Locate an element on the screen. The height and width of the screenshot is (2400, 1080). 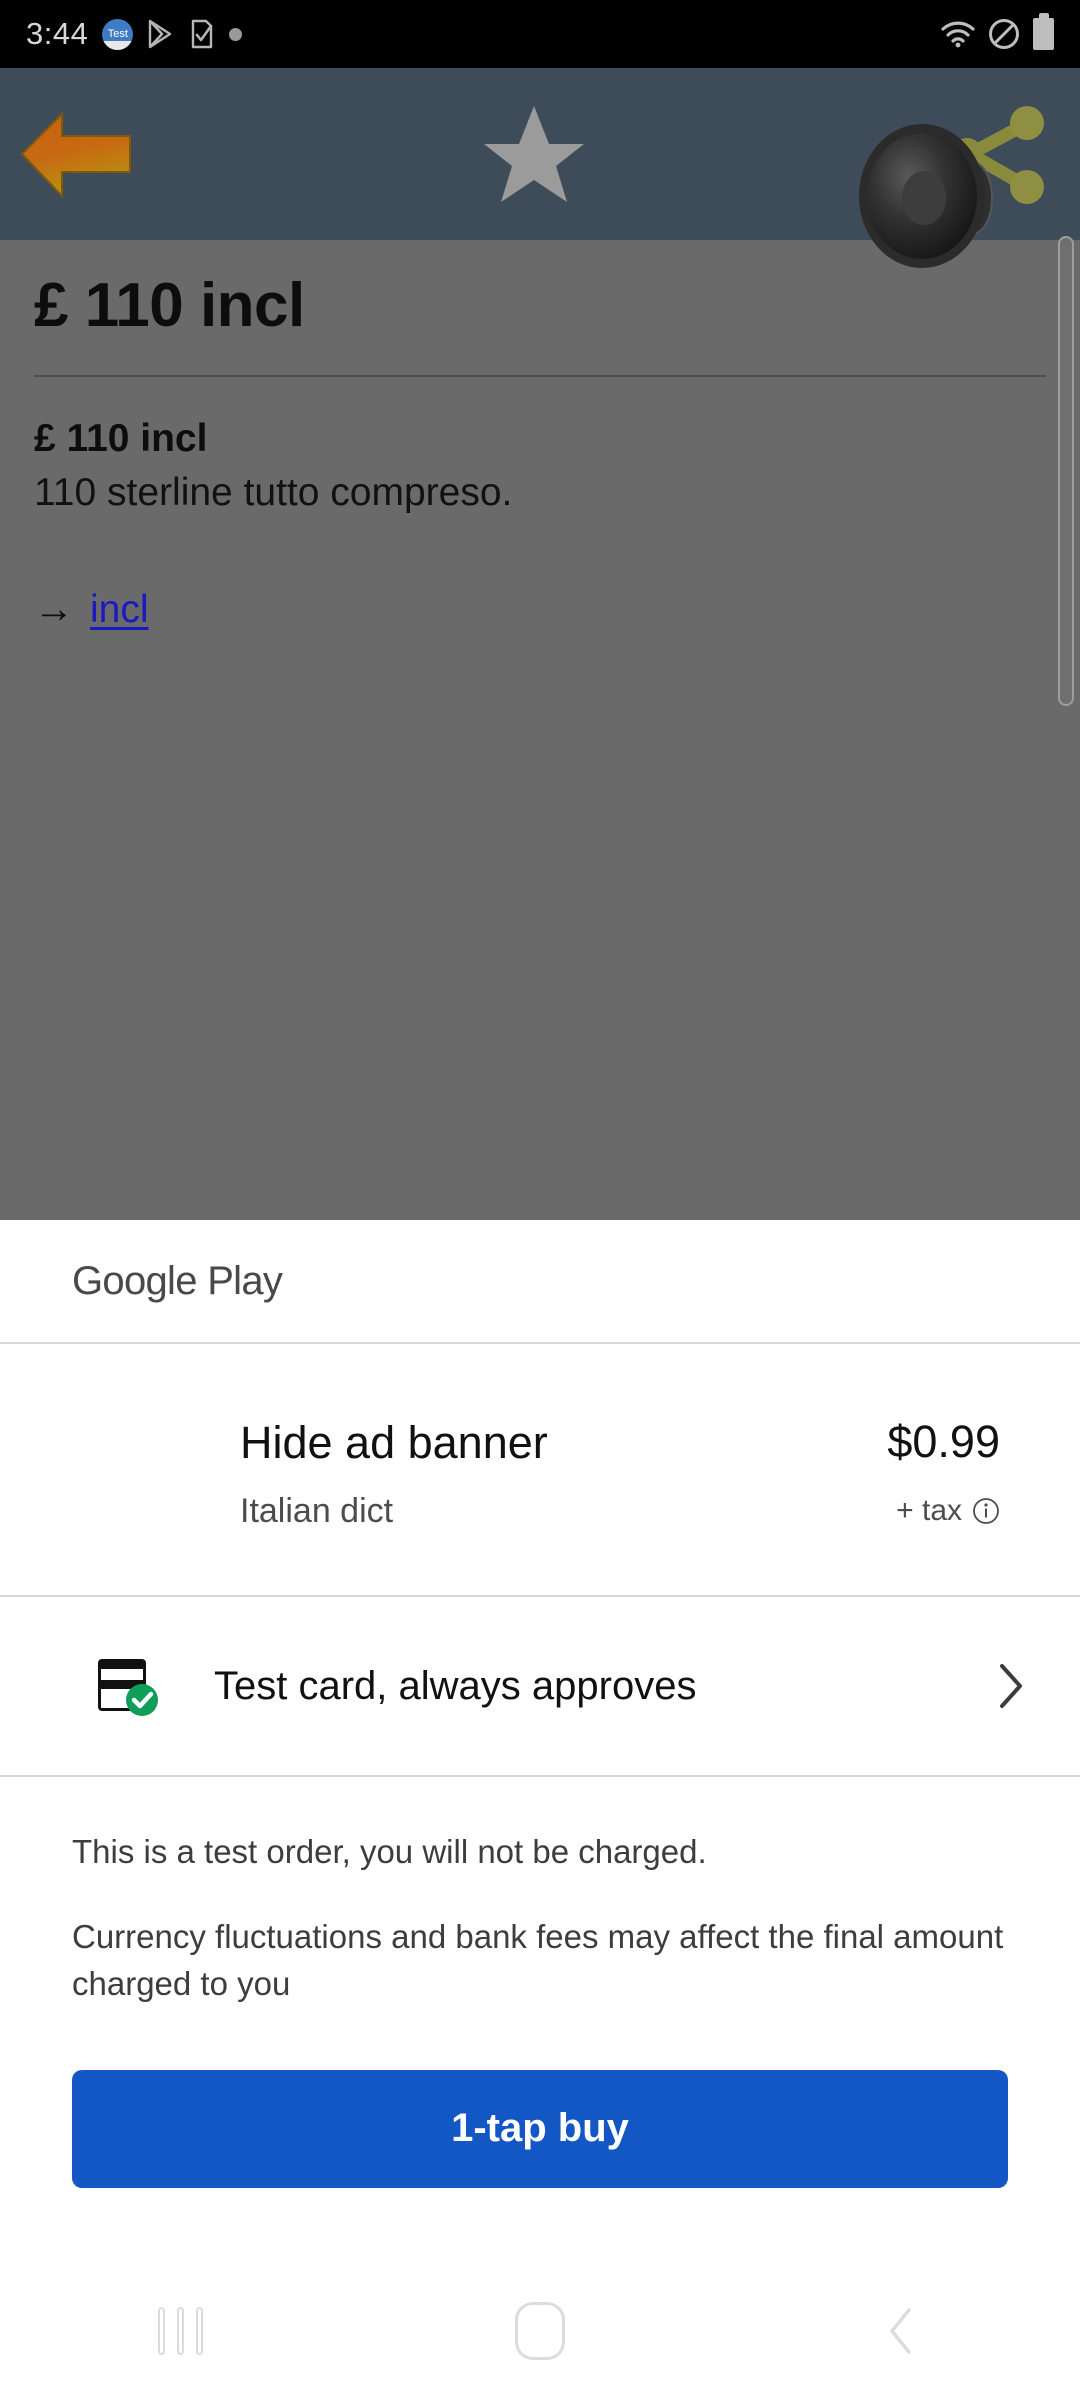
purchase-item-row: Hide ad banner Italian dict $0.99 + tax is located at coordinates (540, 1469).